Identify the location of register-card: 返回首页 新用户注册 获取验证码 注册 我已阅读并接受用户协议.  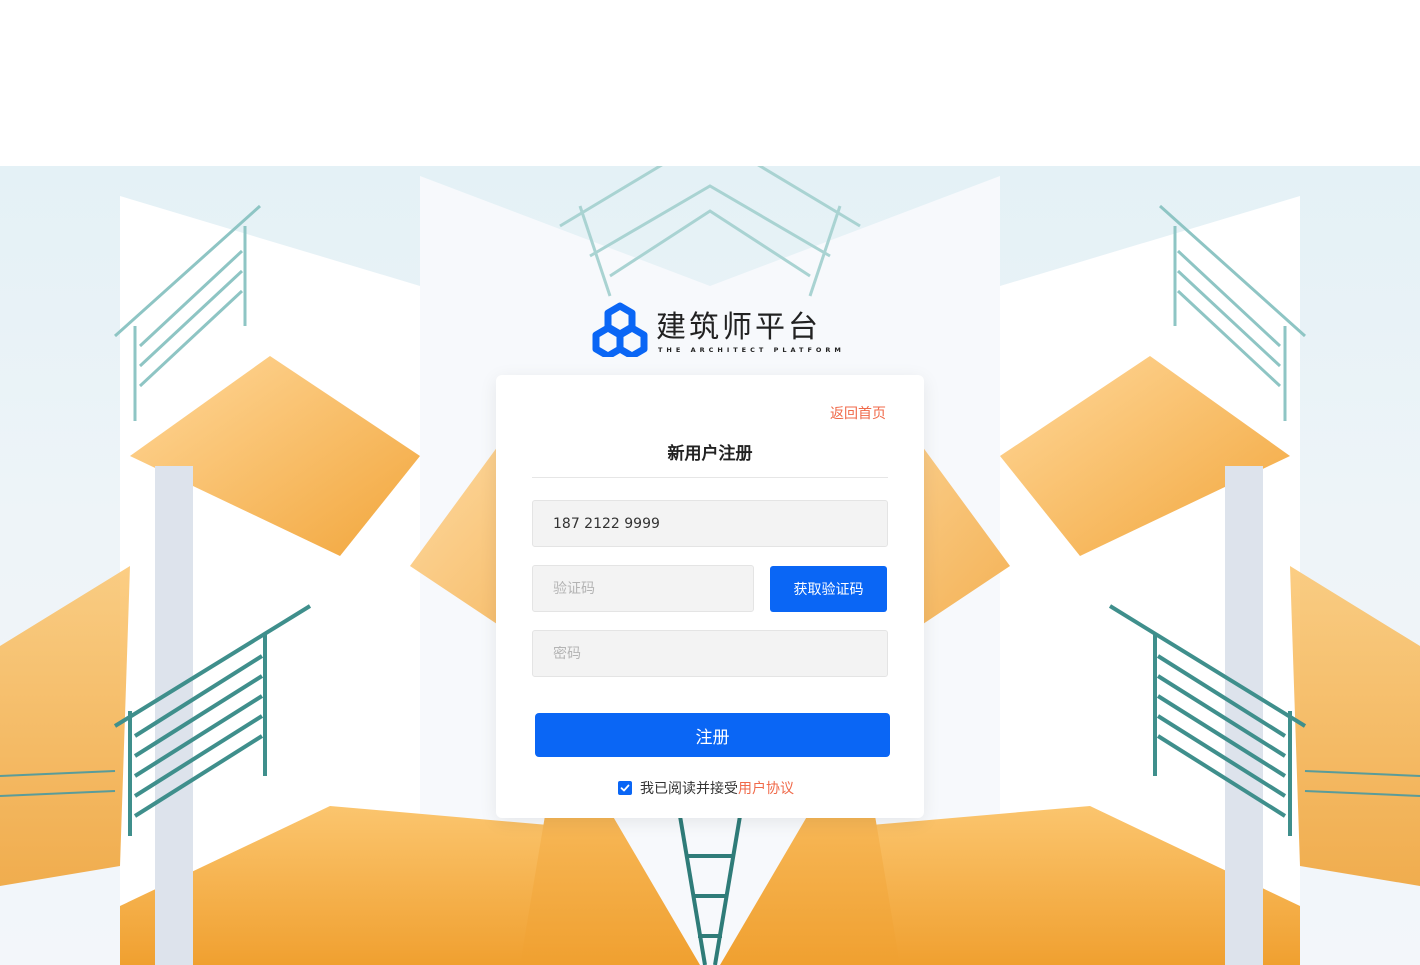
(710, 596).